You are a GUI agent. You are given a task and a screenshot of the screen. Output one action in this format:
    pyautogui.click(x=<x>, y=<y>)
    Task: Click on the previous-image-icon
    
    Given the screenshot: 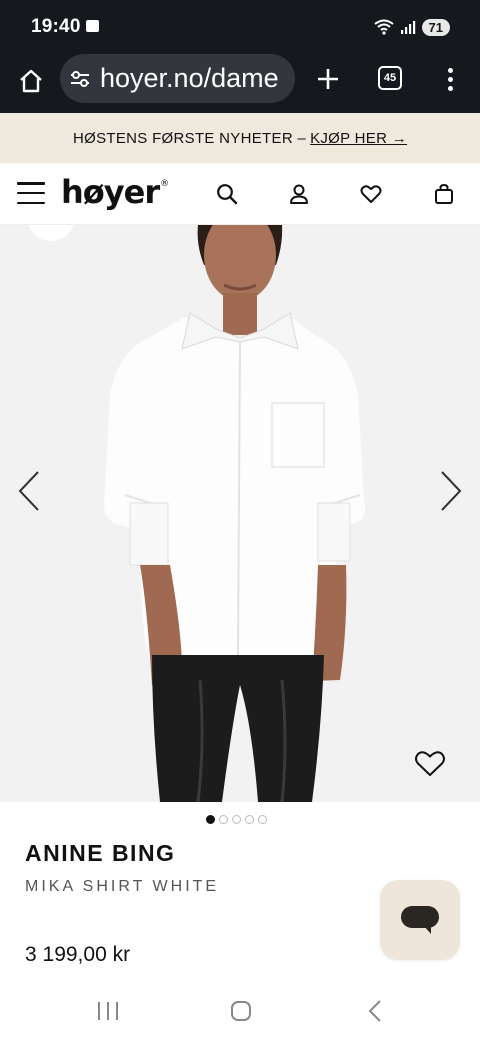 What is the action you would take?
    pyautogui.click(x=29, y=491)
    